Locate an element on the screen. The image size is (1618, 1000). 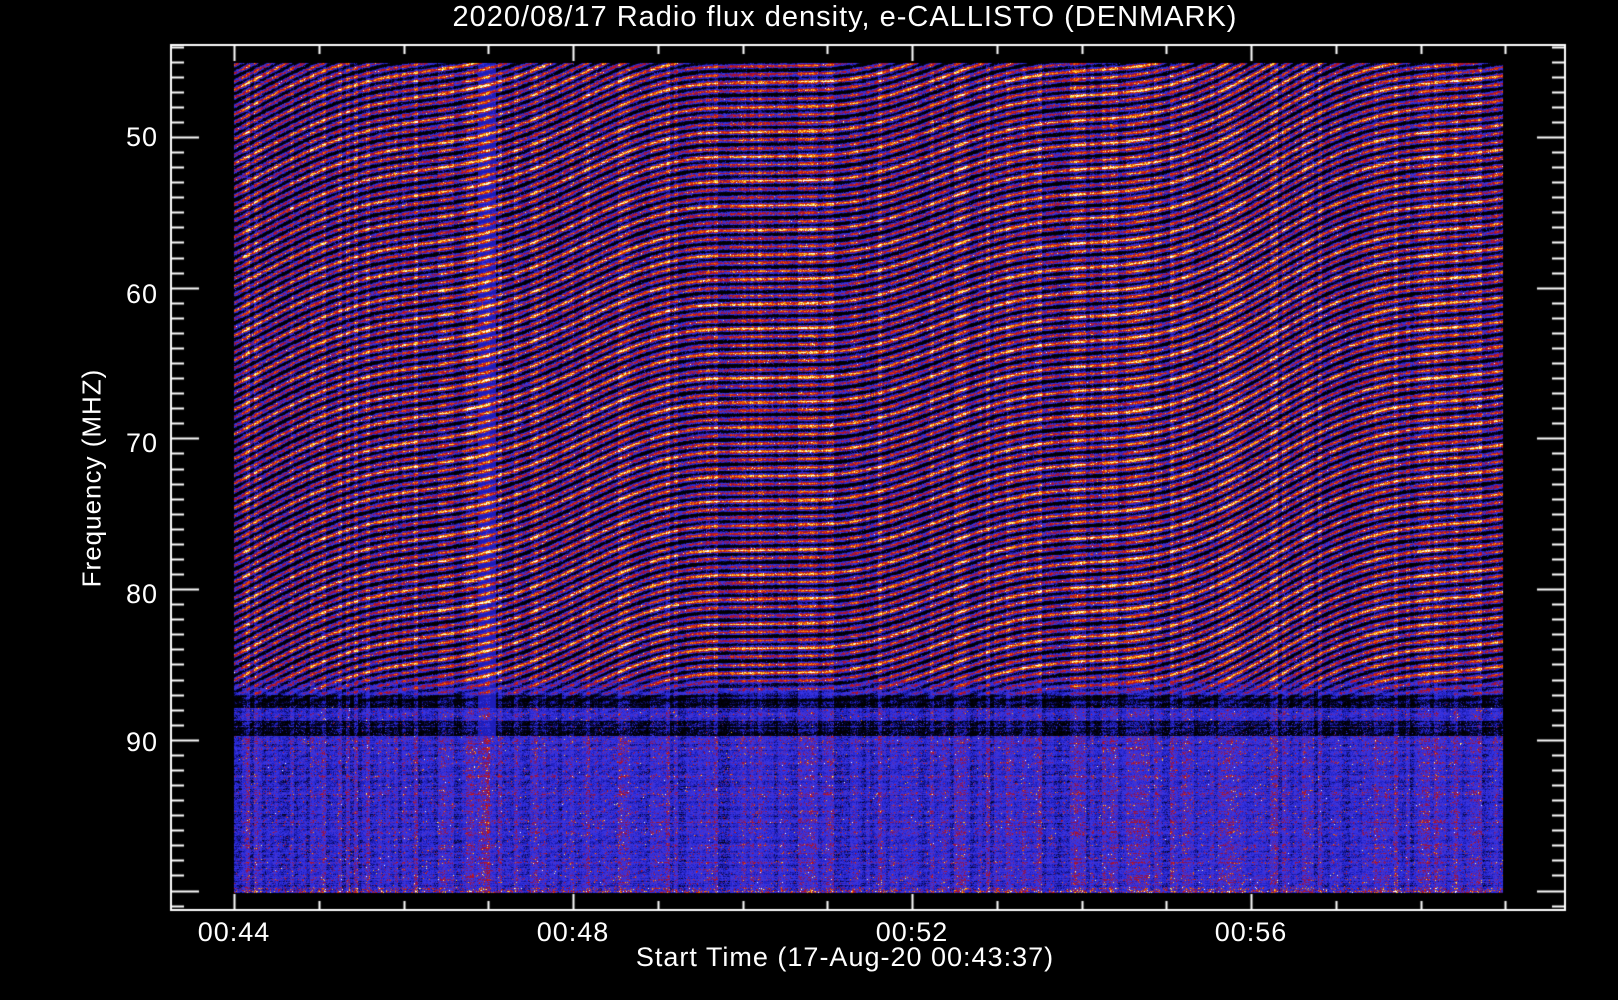
x-tick-label: 00:48 is located at coordinates (573, 932).